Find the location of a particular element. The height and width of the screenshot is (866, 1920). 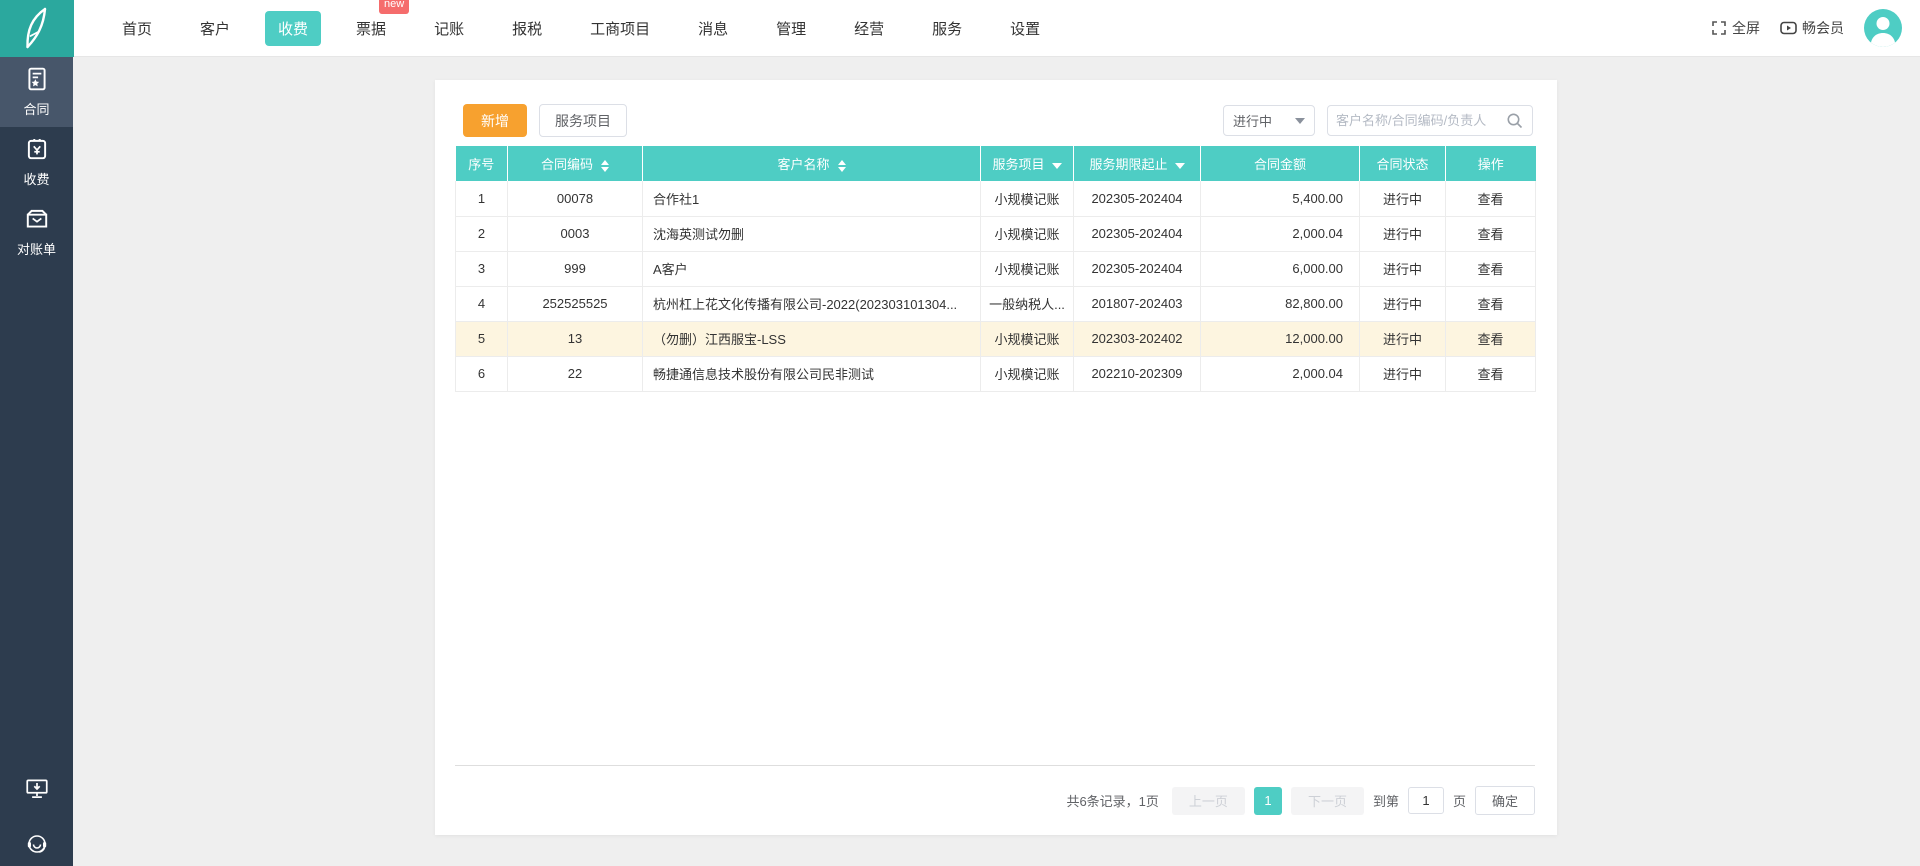

nav-item-label: 工商项目 is located at coordinates (620, 29).